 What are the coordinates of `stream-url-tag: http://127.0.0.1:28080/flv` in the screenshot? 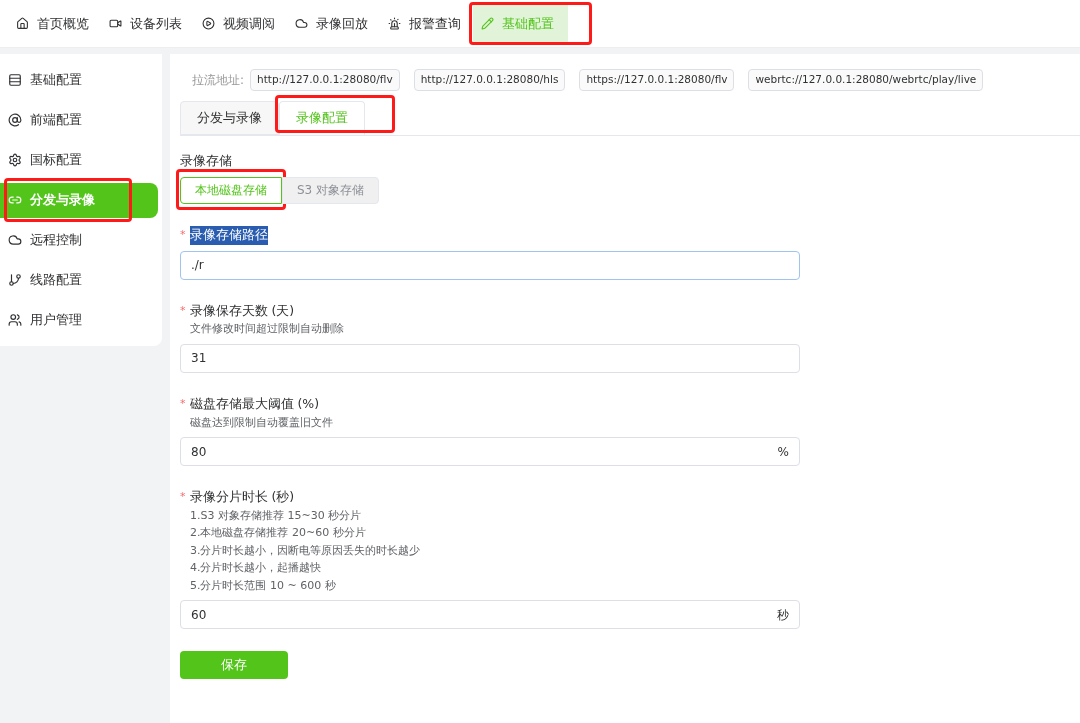 It's located at (325, 80).